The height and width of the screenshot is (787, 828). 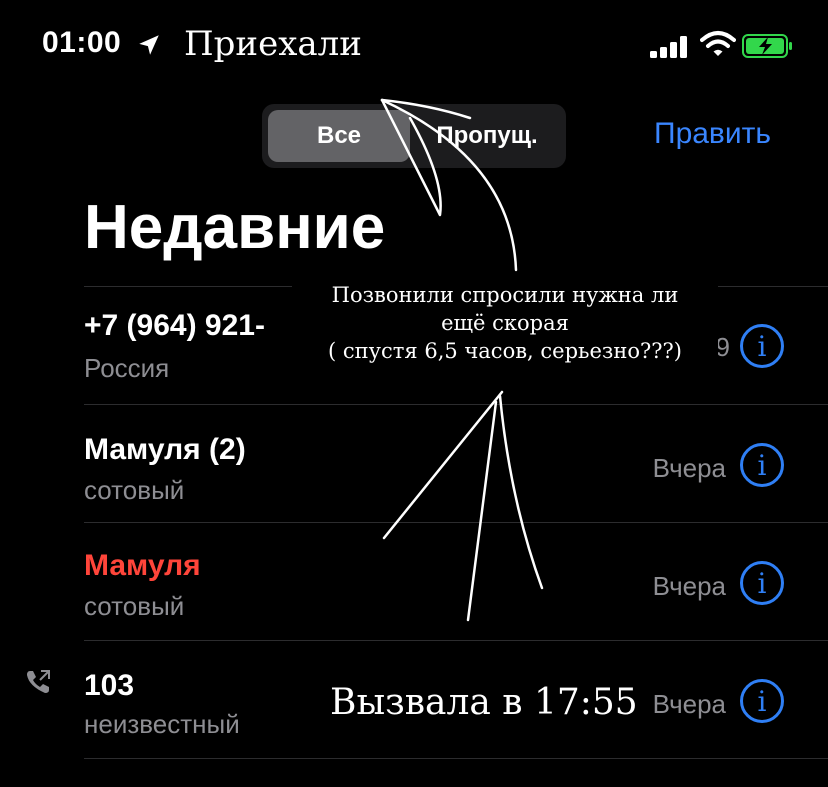 What do you see at coordinates (767, 46) in the screenshot?
I see `battery-charging-icon` at bounding box center [767, 46].